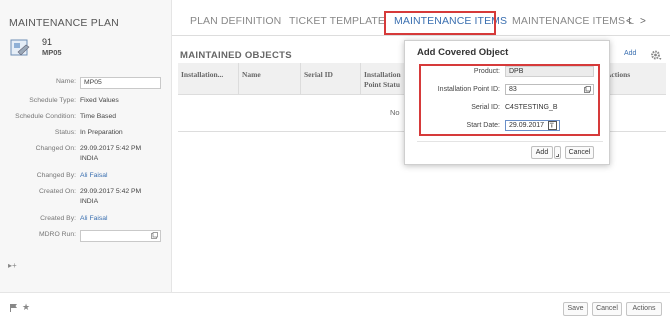 This screenshot has height=327, width=670. What do you see at coordinates (52, 52) in the screenshot?
I see `plan-code: MP05` at bounding box center [52, 52].